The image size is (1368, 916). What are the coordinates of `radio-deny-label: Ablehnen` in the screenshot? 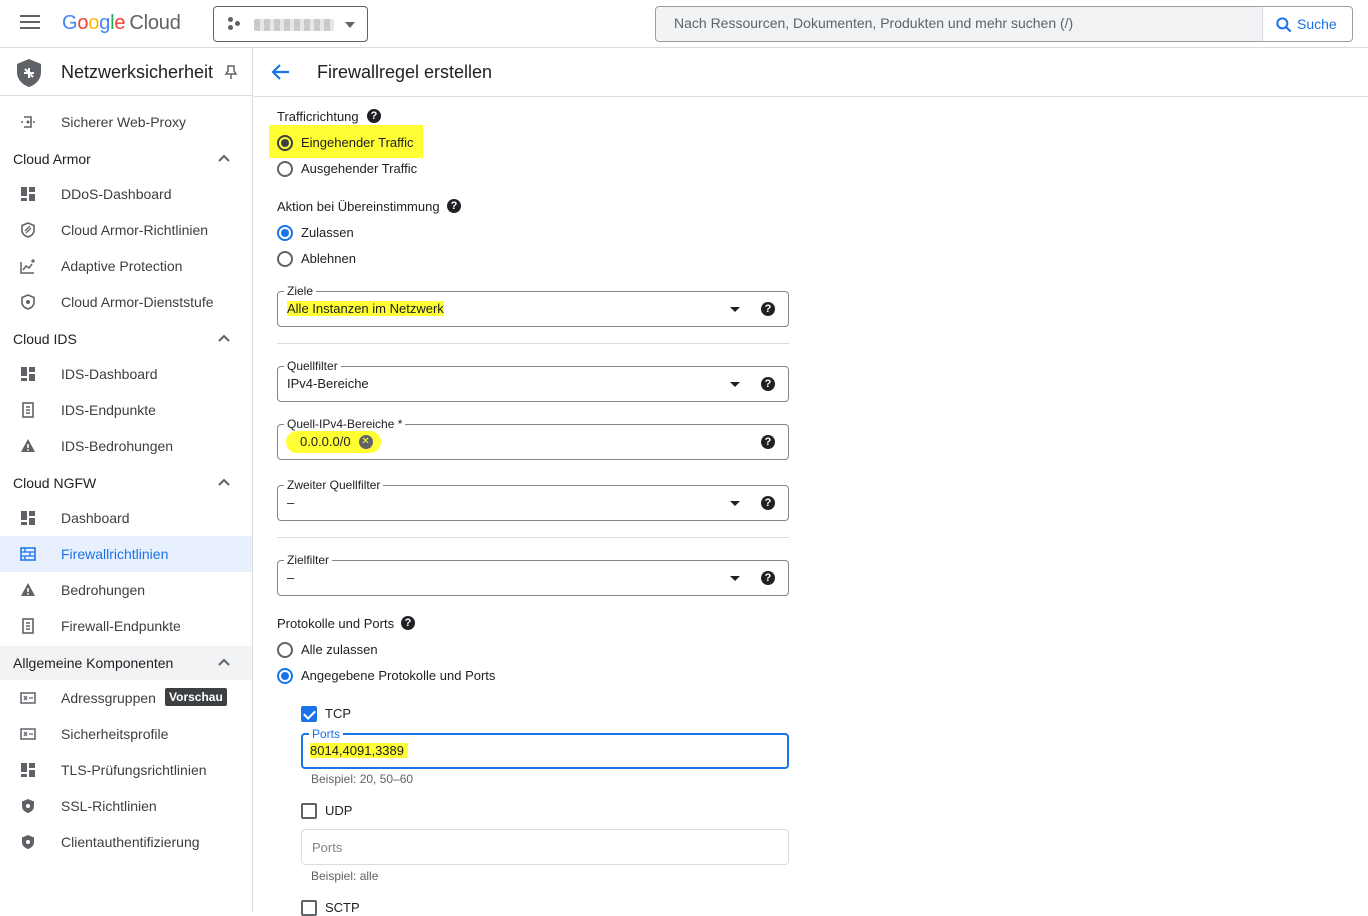 It's located at (328, 258).